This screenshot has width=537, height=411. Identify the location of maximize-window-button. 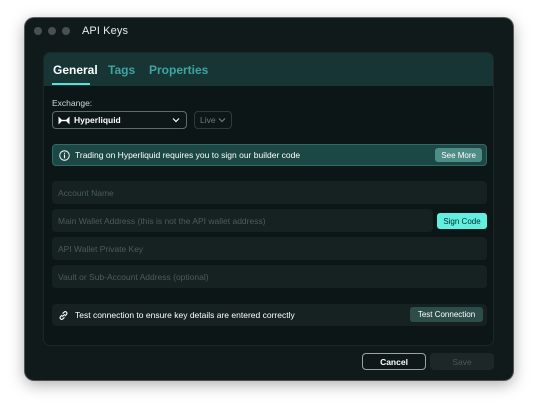
(66, 31).